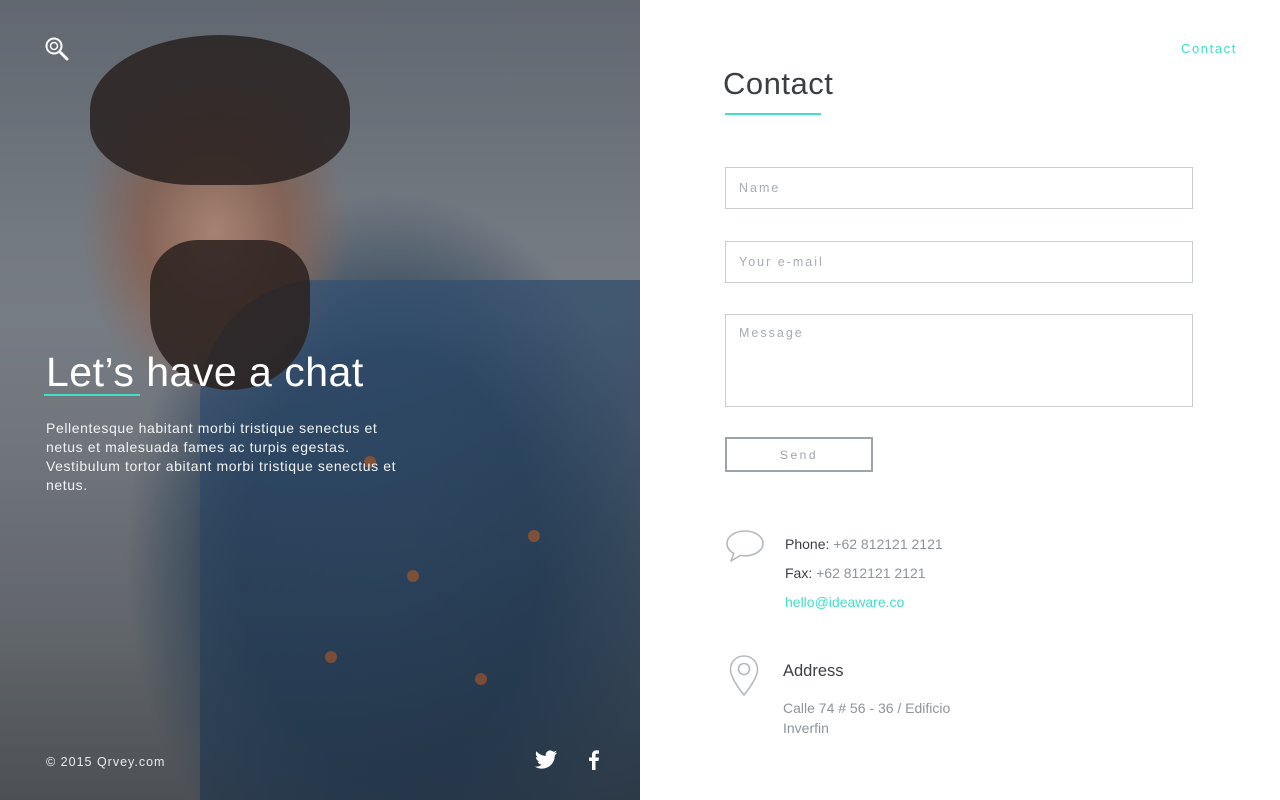 This screenshot has height=800, width=1280. Describe the element at coordinates (888, 544) in the screenshot. I see `phone-value: +62 812121 2121` at that location.